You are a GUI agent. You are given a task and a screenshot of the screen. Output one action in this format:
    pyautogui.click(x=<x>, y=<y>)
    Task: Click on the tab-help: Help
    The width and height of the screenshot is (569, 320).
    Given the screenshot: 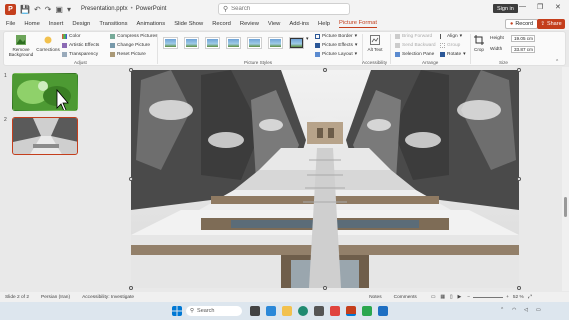 What is the action you would take?
    pyautogui.click(x=324, y=24)
    